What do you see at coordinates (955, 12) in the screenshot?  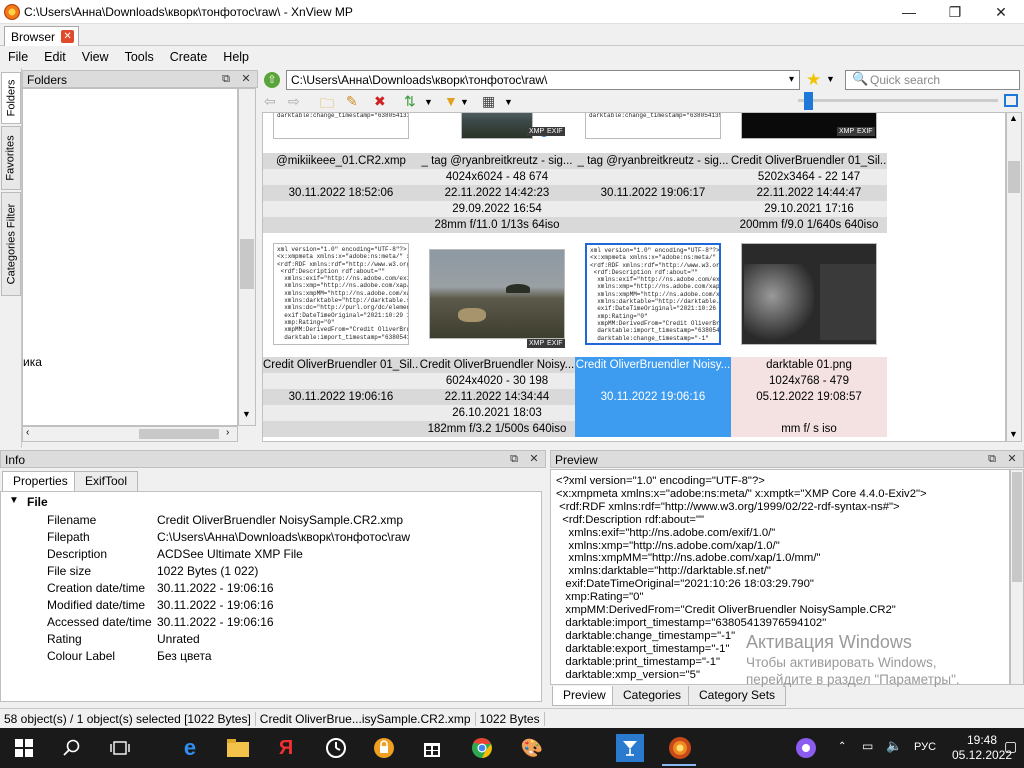 I see `maximize-button: ❐` at bounding box center [955, 12].